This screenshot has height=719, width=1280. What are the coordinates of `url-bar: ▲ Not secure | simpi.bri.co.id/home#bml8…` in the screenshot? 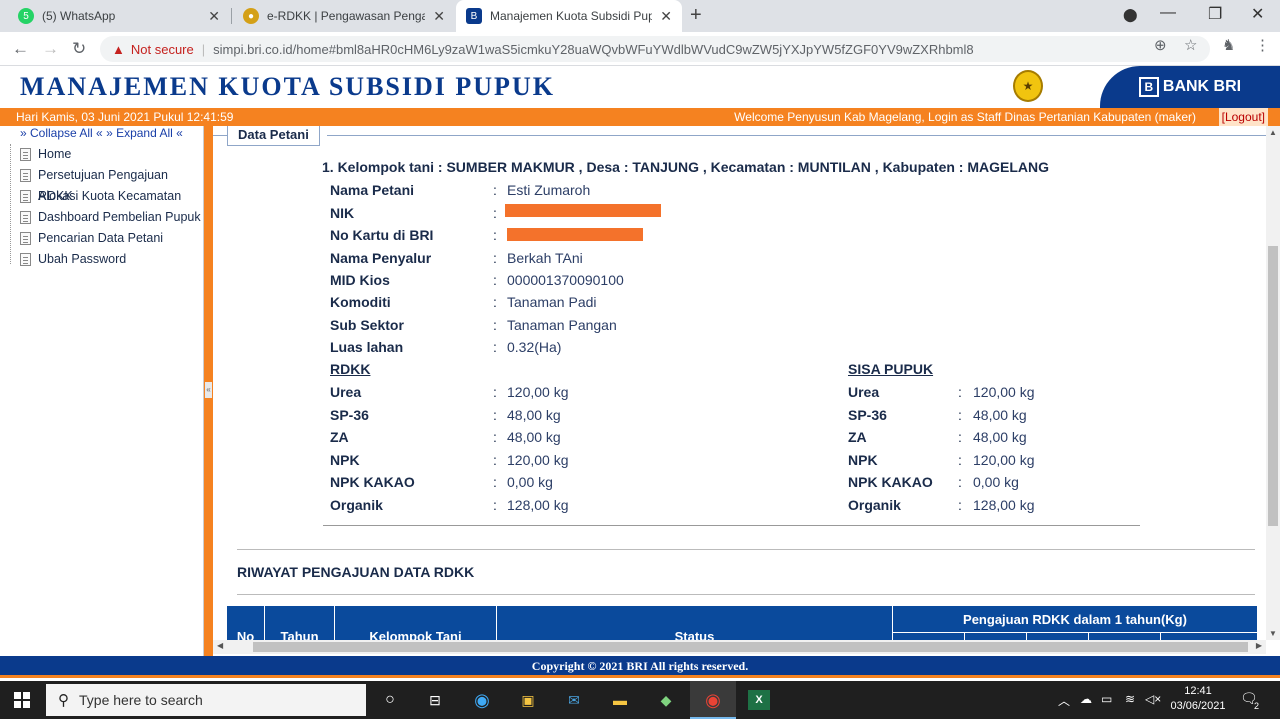 It's located at (655, 49).